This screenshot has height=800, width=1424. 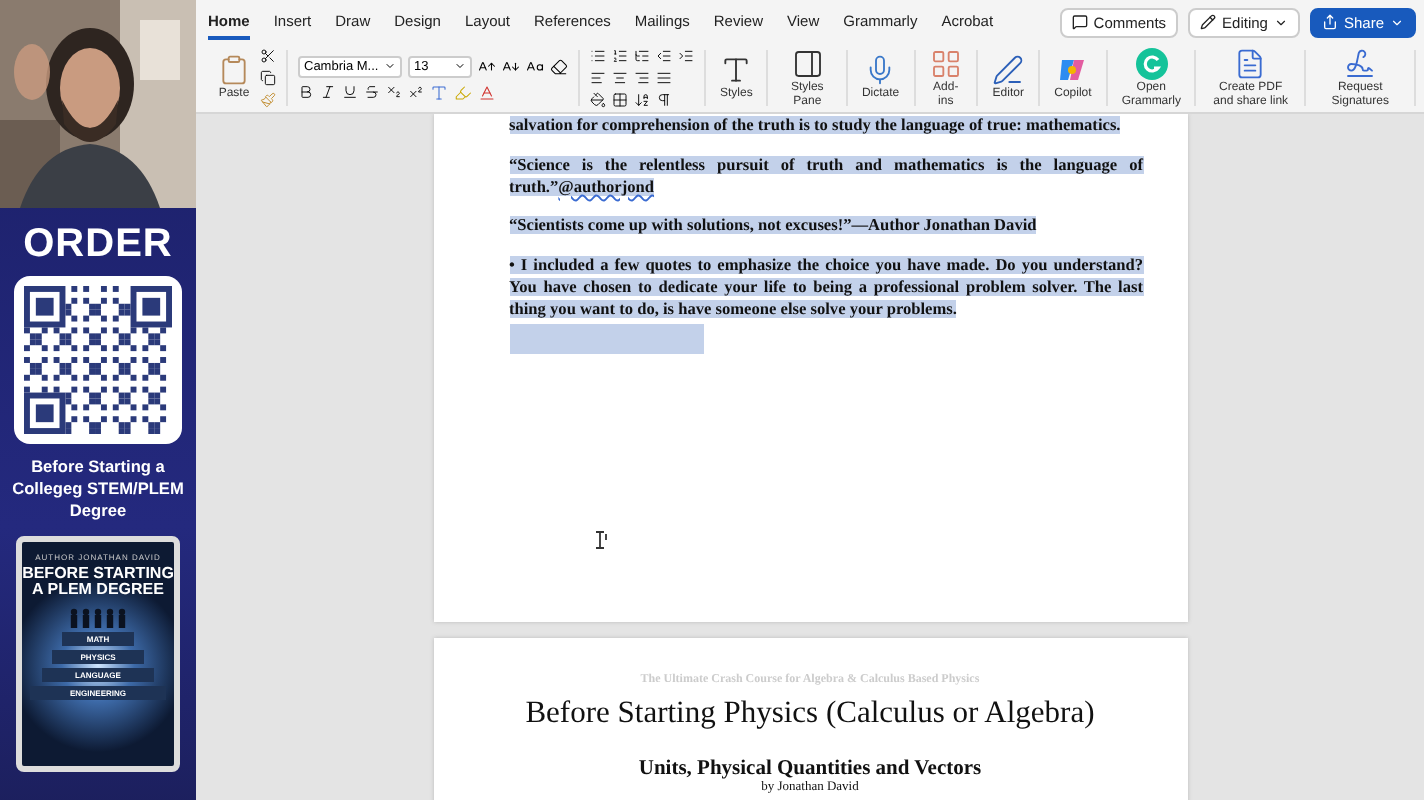 I want to click on underline-icon, so click(x=350, y=92).